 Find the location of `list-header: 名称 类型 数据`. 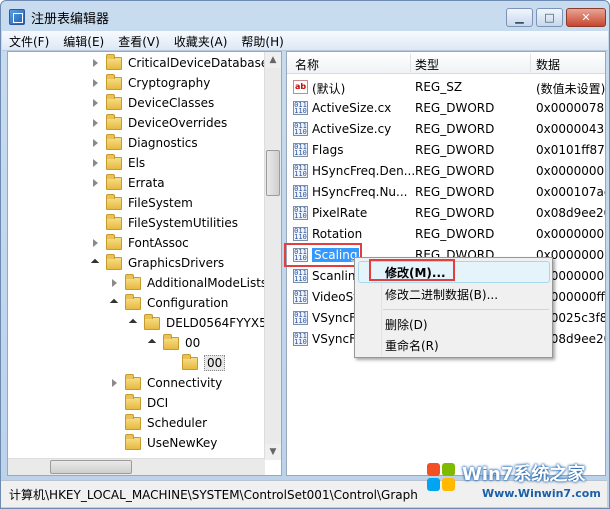

list-header: 名称 类型 数据 is located at coordinates (446, 63).